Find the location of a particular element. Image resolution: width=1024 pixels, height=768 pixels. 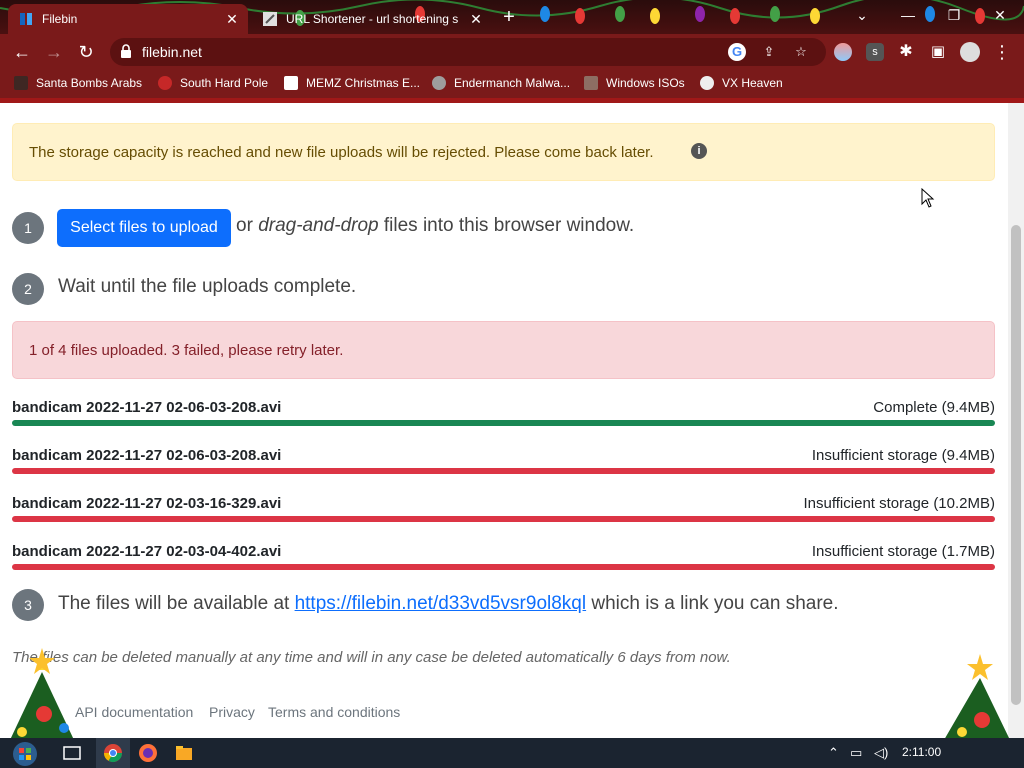

file-status: Insufficient storage (1.7MB) is located at coordinates (903, 551).